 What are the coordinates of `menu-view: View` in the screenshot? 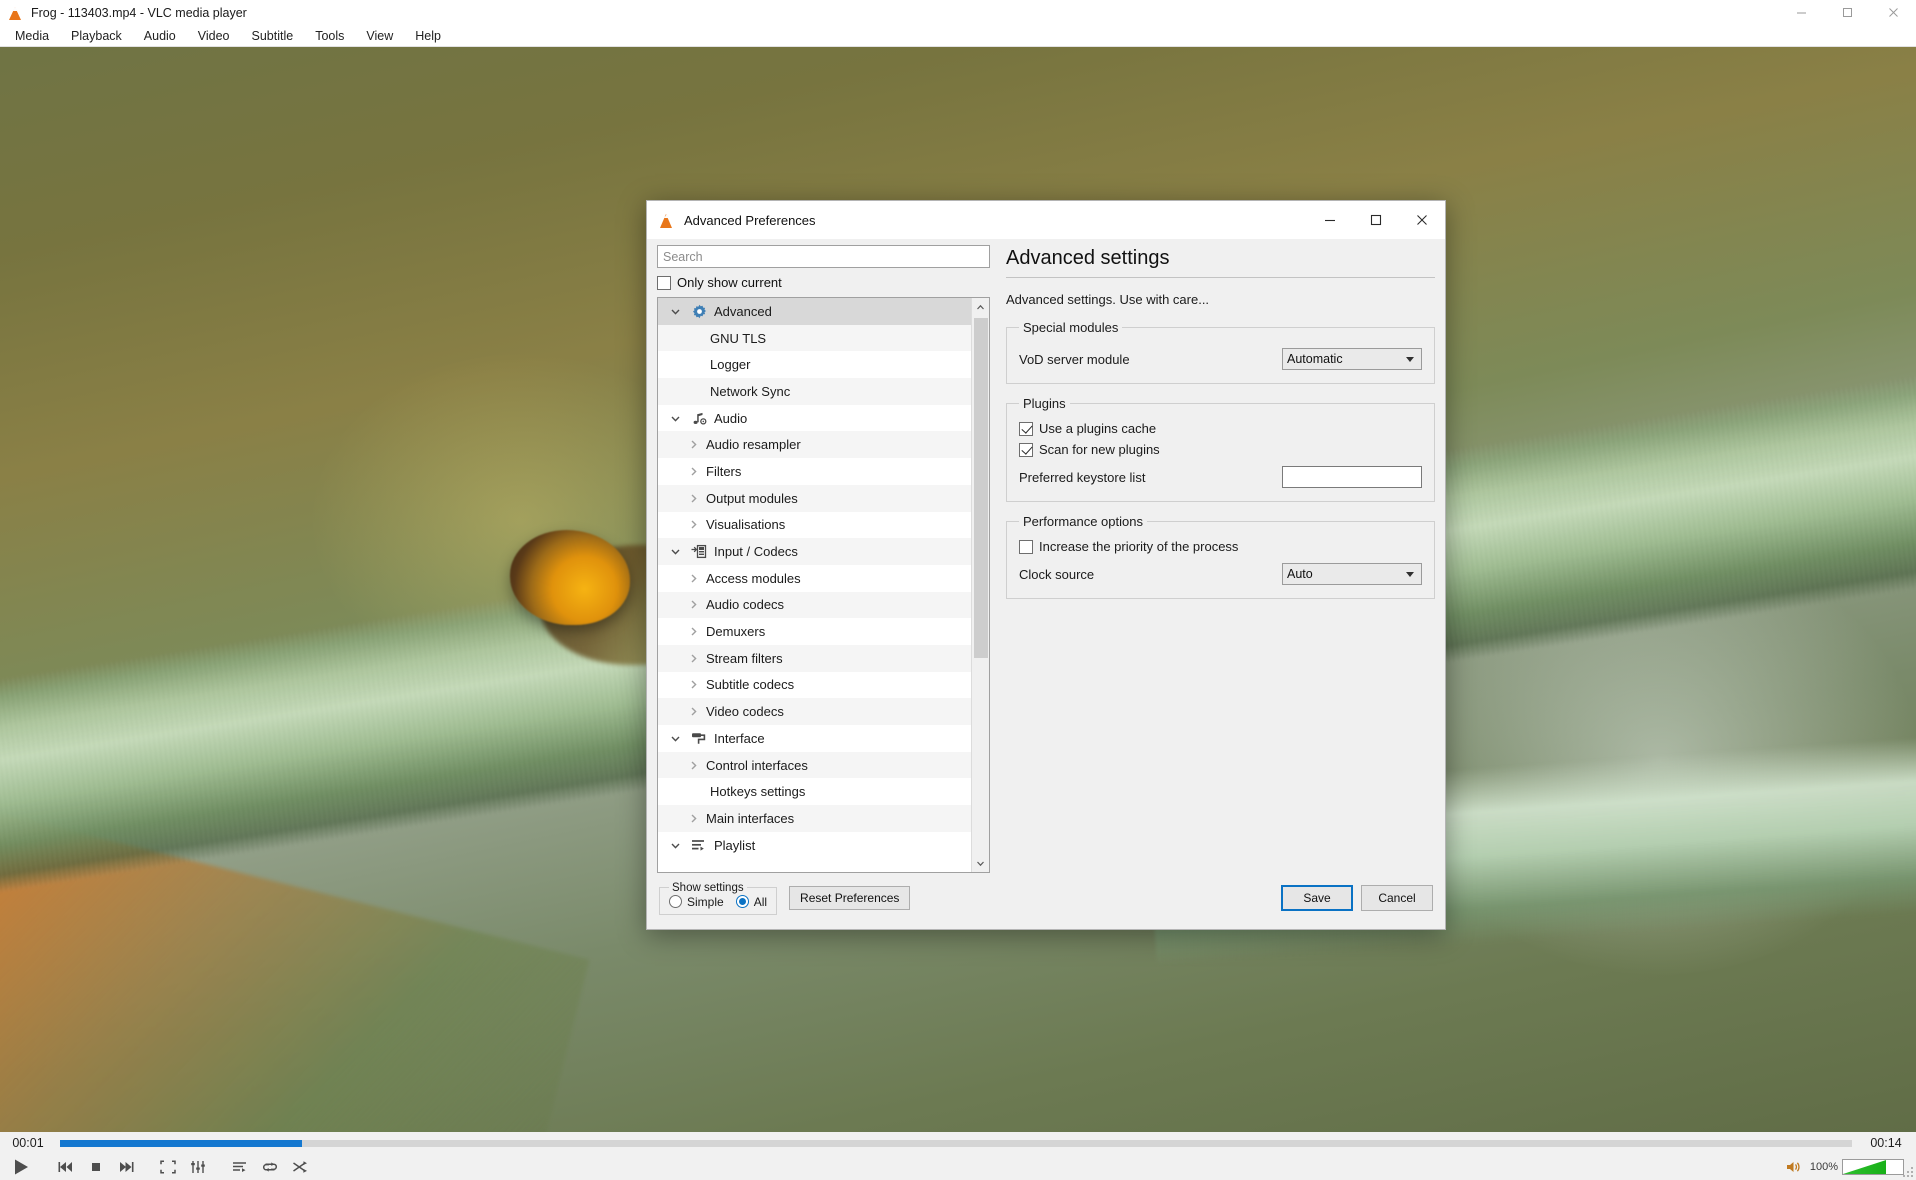 It's located at (379, 36).